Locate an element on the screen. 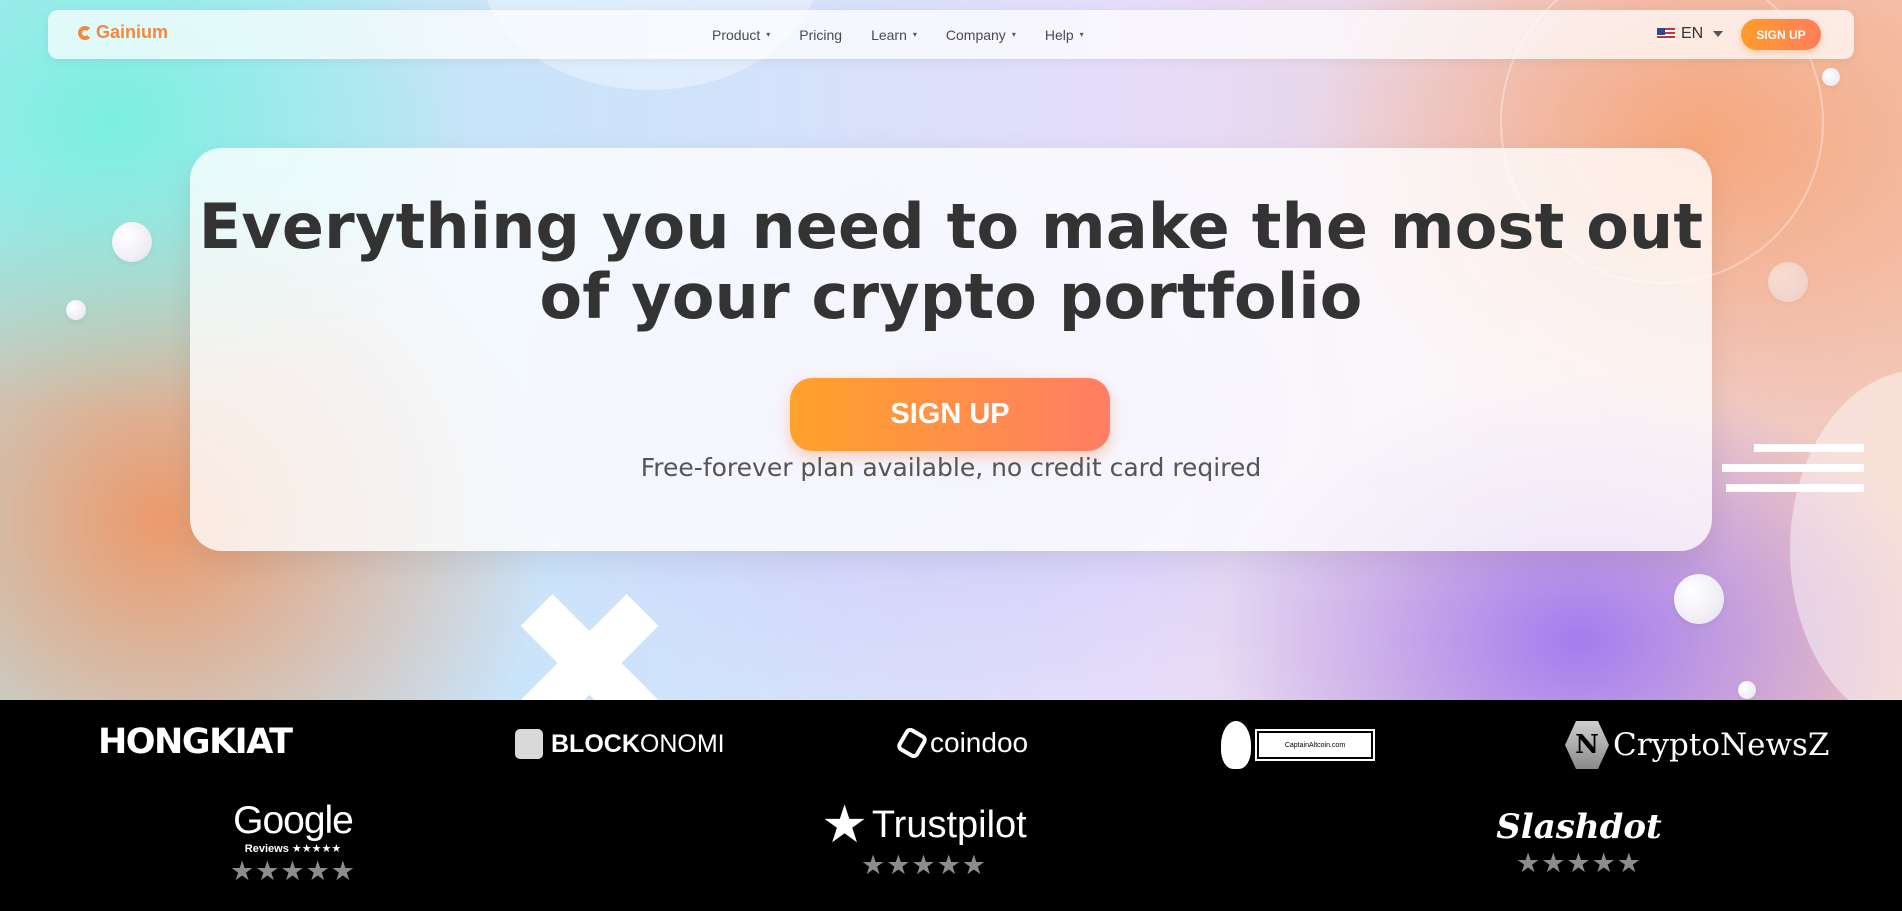 Image resolution: width=1902 pixels, height=911 pixels. nav-item-company: Company ▾ is located at coordinates (981, 35).